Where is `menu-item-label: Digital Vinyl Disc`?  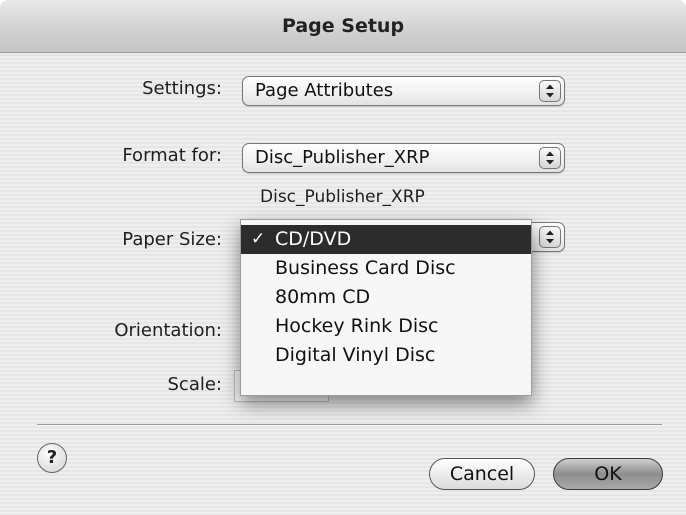 menu-item-label: Digital Vinyl Disc is located at coordinates (355, 355).